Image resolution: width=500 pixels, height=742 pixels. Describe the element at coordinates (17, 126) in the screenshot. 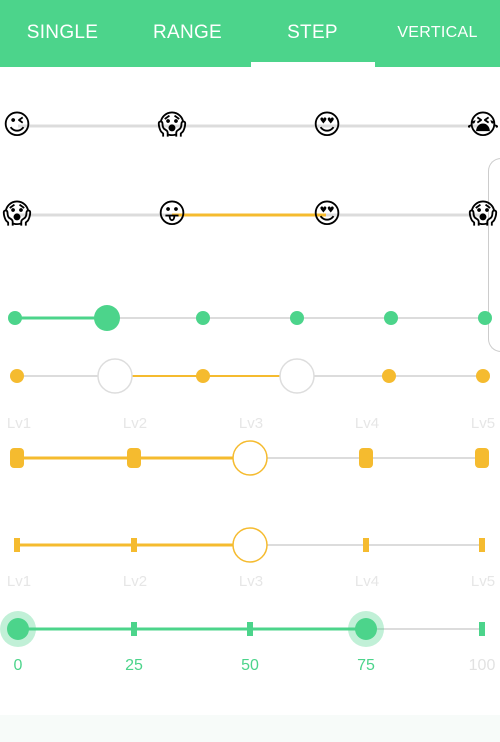

I see `wink-smile-icon: 😉` at that location.